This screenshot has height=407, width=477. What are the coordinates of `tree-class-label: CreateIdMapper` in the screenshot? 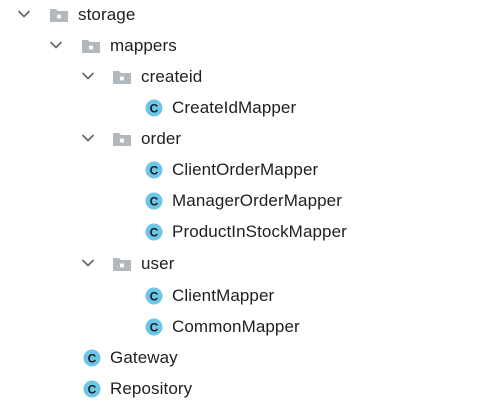 It's located at (234, 107).